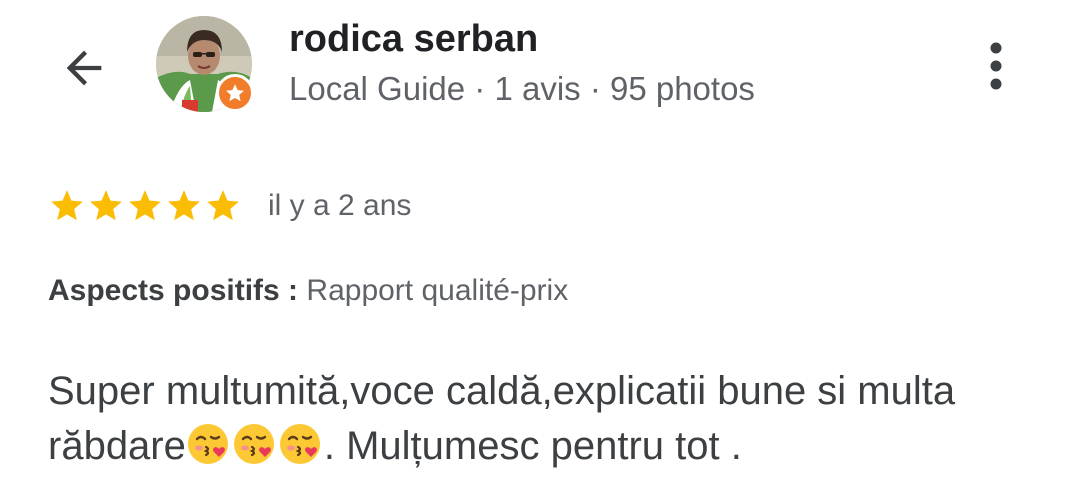 Image resolution: width=1080 pixels, height=503 pixels. Describe the element at coordinates (437, 290) in the screenshot. I see `positive-aspects-value: Rapport qualité-prix` at that location.